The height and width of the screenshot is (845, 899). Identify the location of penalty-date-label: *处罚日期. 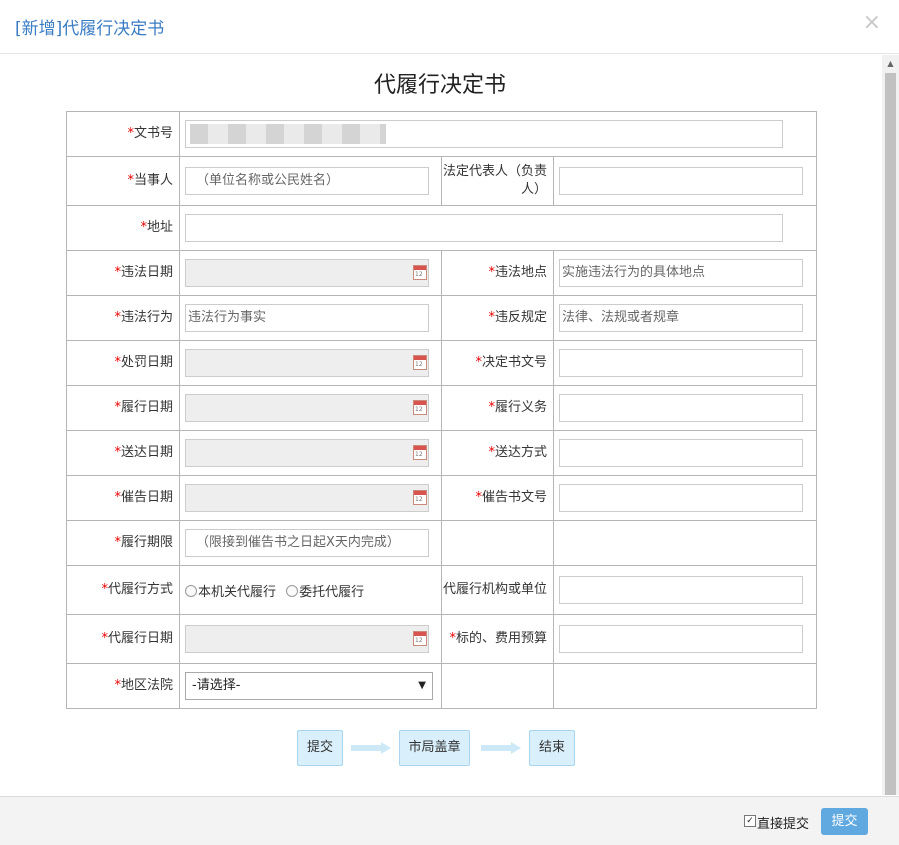
(123, 363).